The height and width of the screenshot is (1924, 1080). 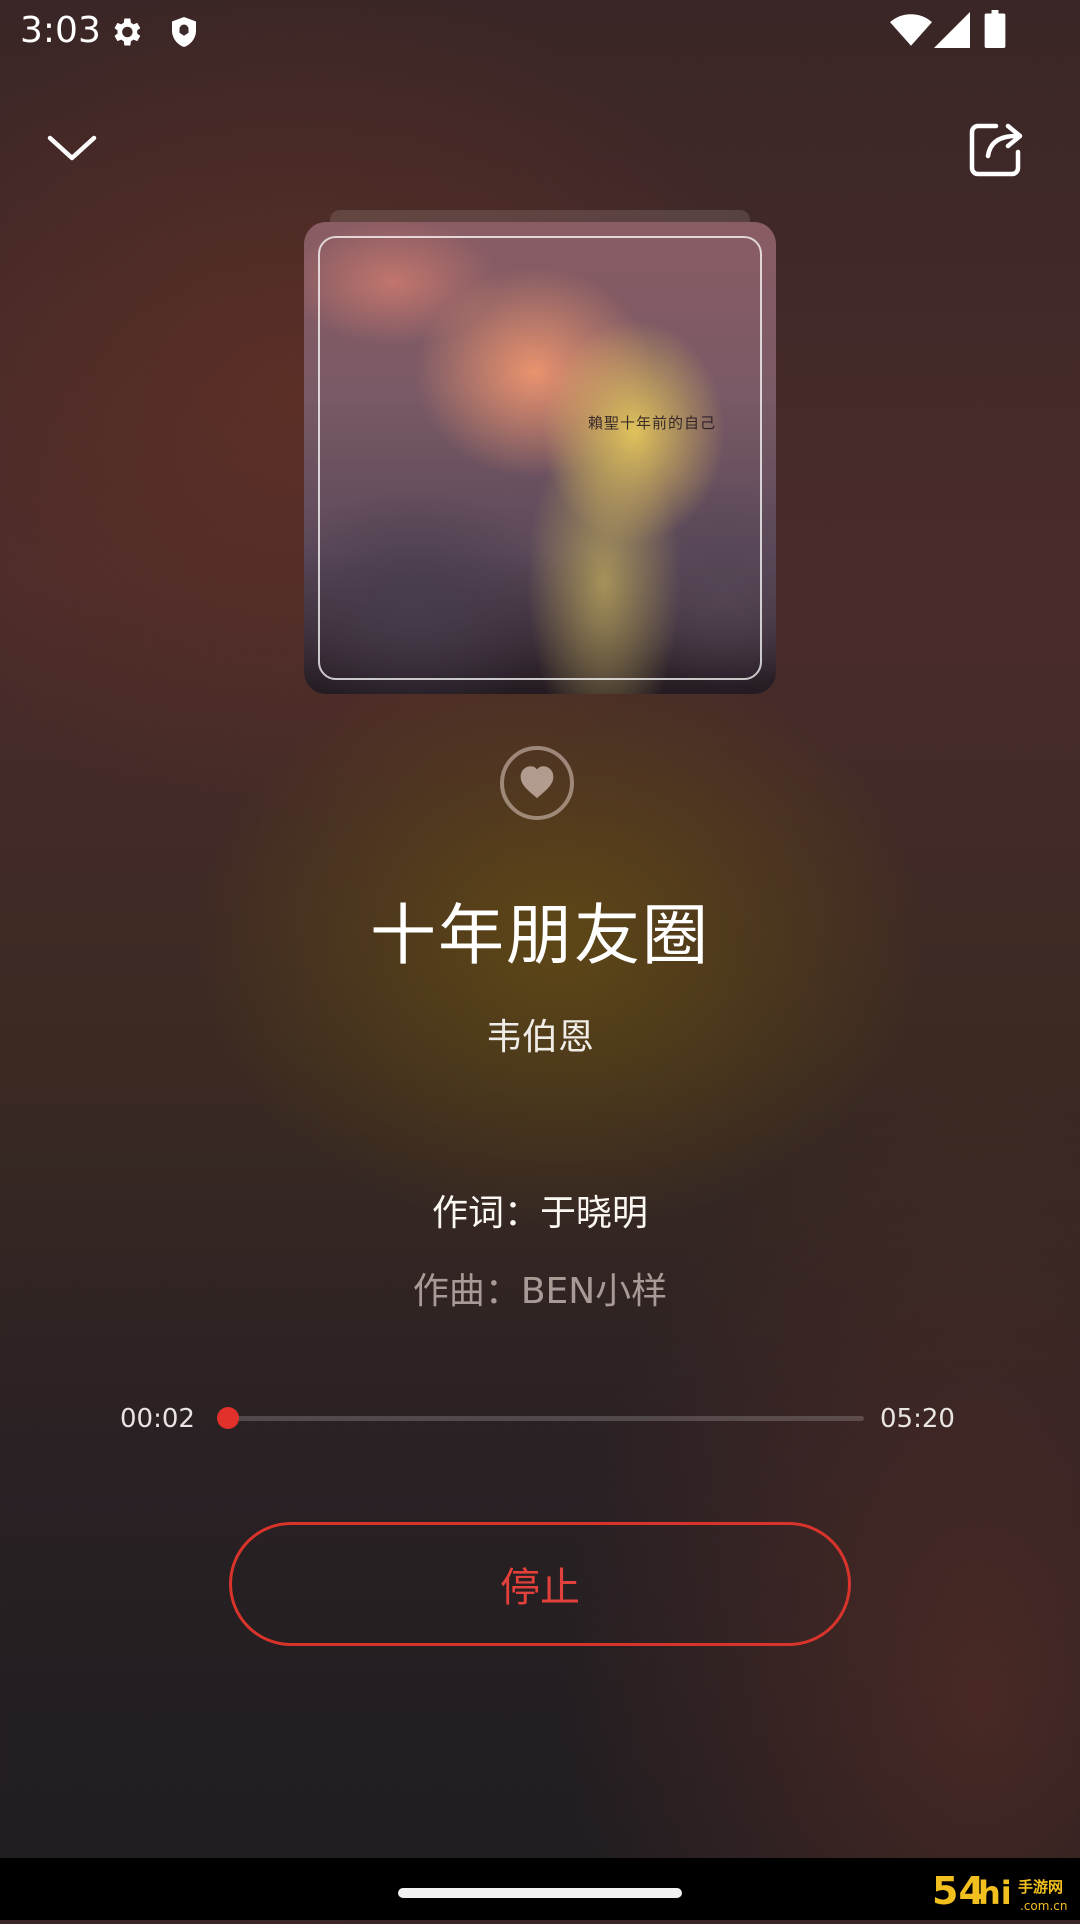 I want to click on current-time: 00:02, so click(x=157, y=1419).